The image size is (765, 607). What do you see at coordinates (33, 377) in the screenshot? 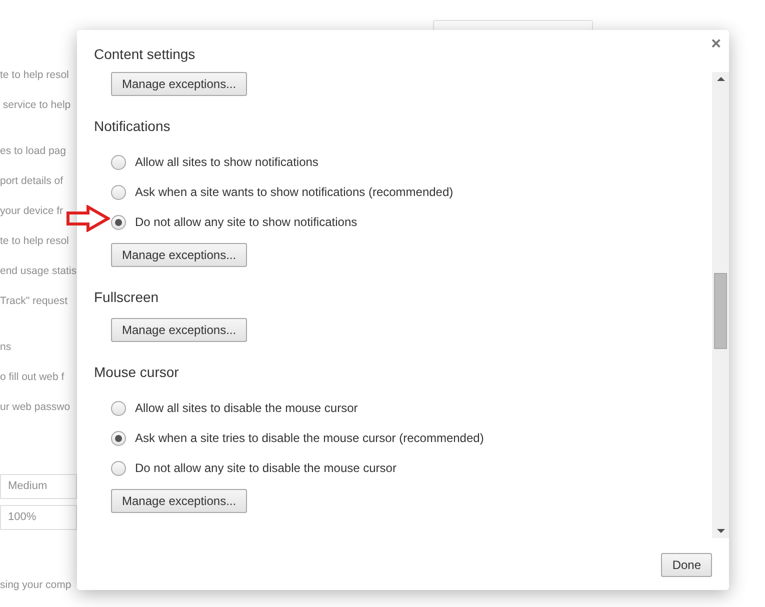
I see `background-text: o fill out web f` at bounding box center [33, 377].